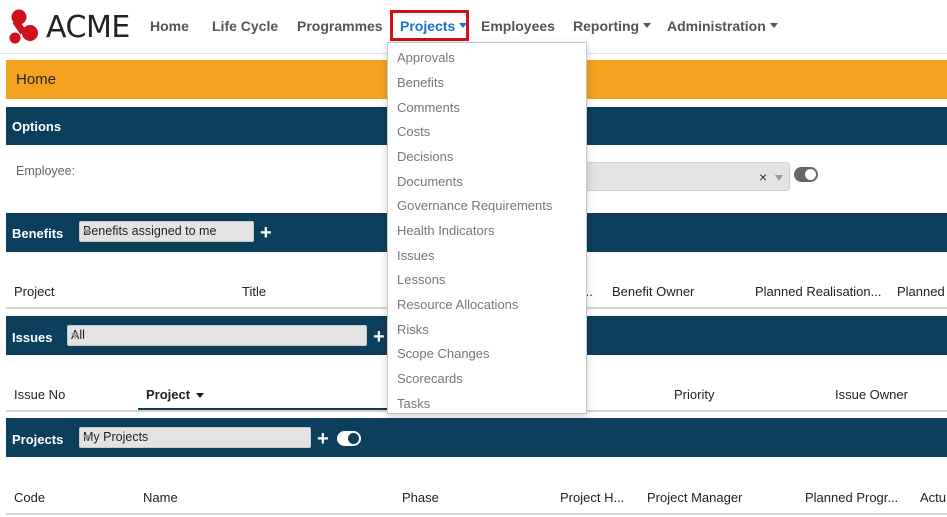 This screenshot has height=517, width=947. What do you see at coordinates (34, 291) in the screenshot?
I see `column-header: Project` at bounding box center [34, 291].